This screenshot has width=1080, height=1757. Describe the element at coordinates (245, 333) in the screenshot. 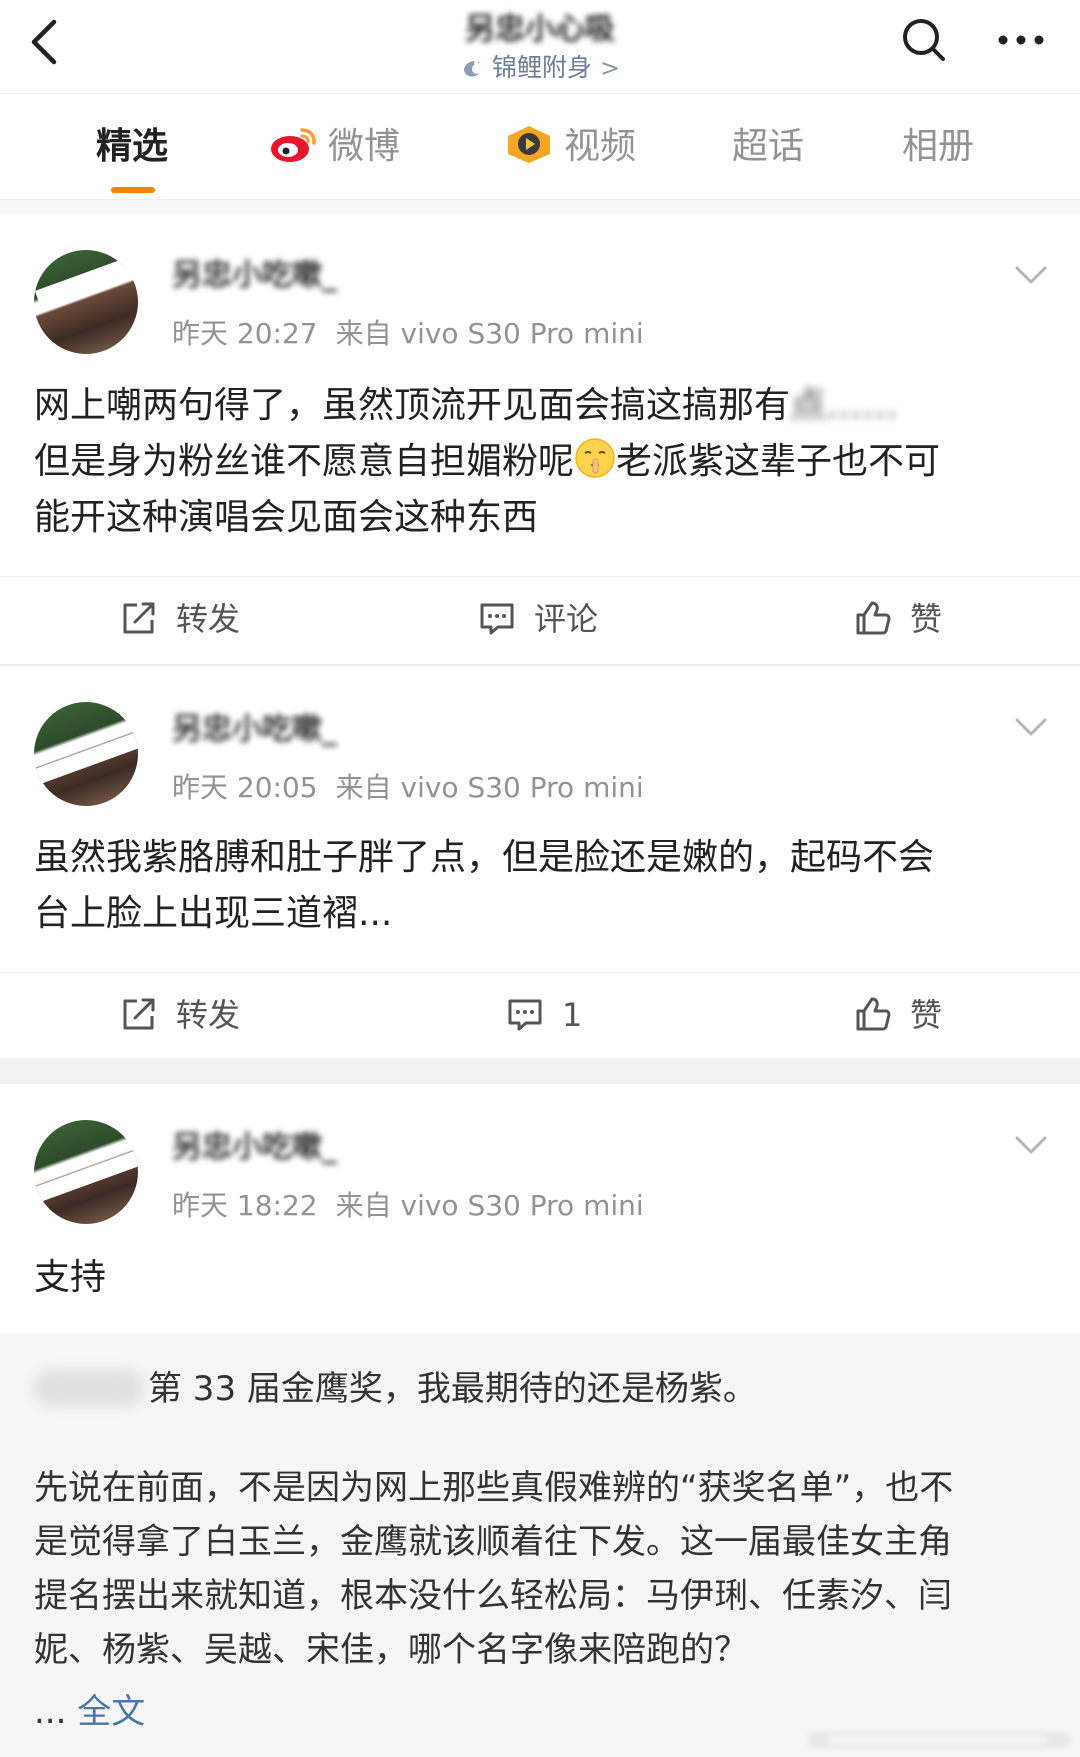

I see `post-time: 昨天 20:27` at that location.